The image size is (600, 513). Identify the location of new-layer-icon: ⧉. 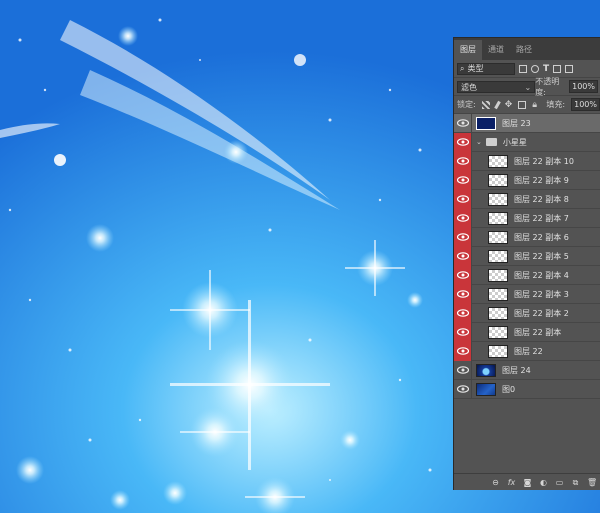
(575, 482).